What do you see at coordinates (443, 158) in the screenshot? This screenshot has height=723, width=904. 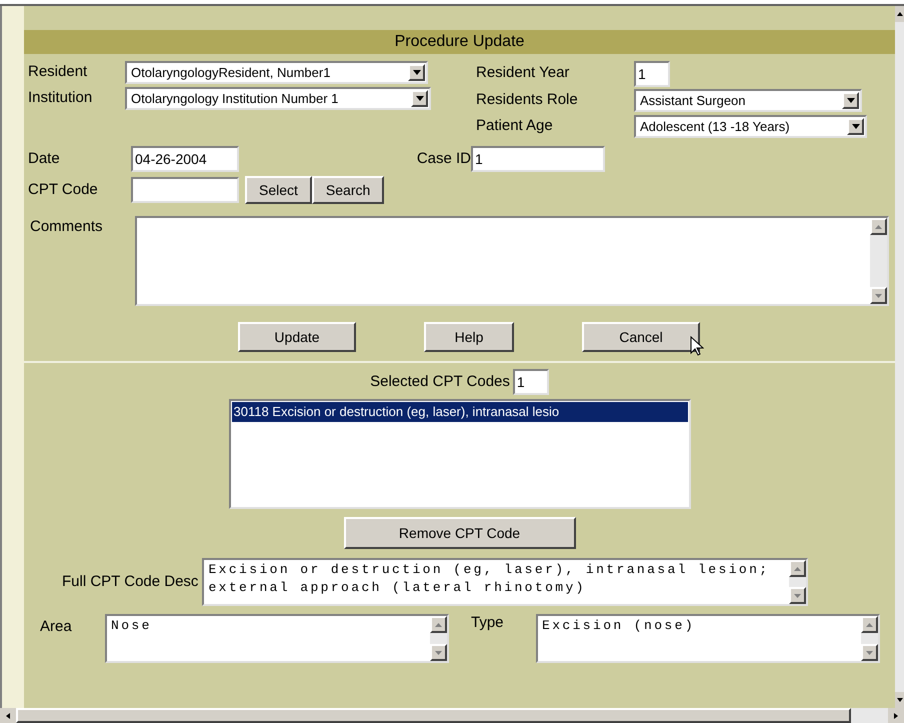 I see `field-label: Case ID` at bounding box center [443, 158].